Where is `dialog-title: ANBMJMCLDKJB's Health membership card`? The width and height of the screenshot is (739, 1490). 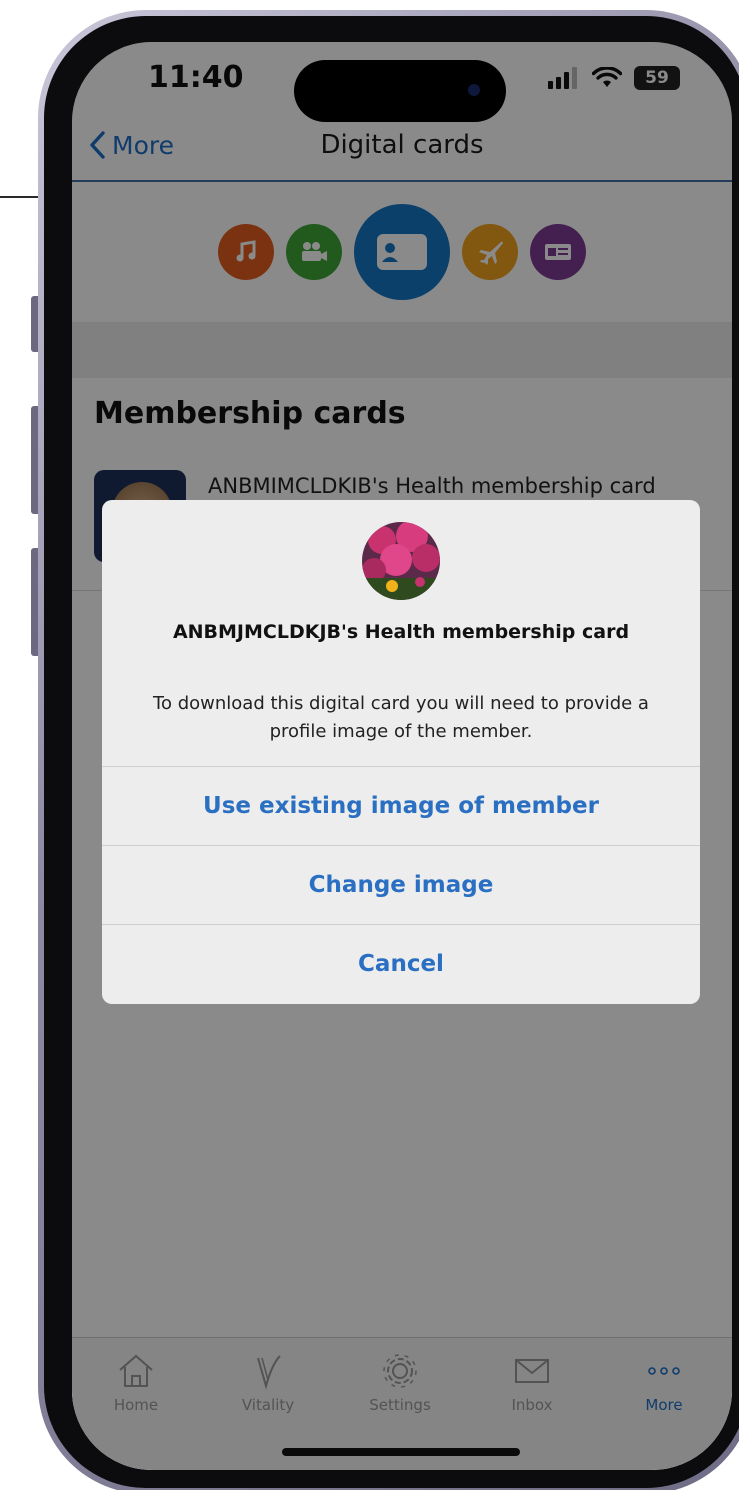
dialog-title: ANBMJMCLDKJB's Health membership card is located at coordinates (401, 632).